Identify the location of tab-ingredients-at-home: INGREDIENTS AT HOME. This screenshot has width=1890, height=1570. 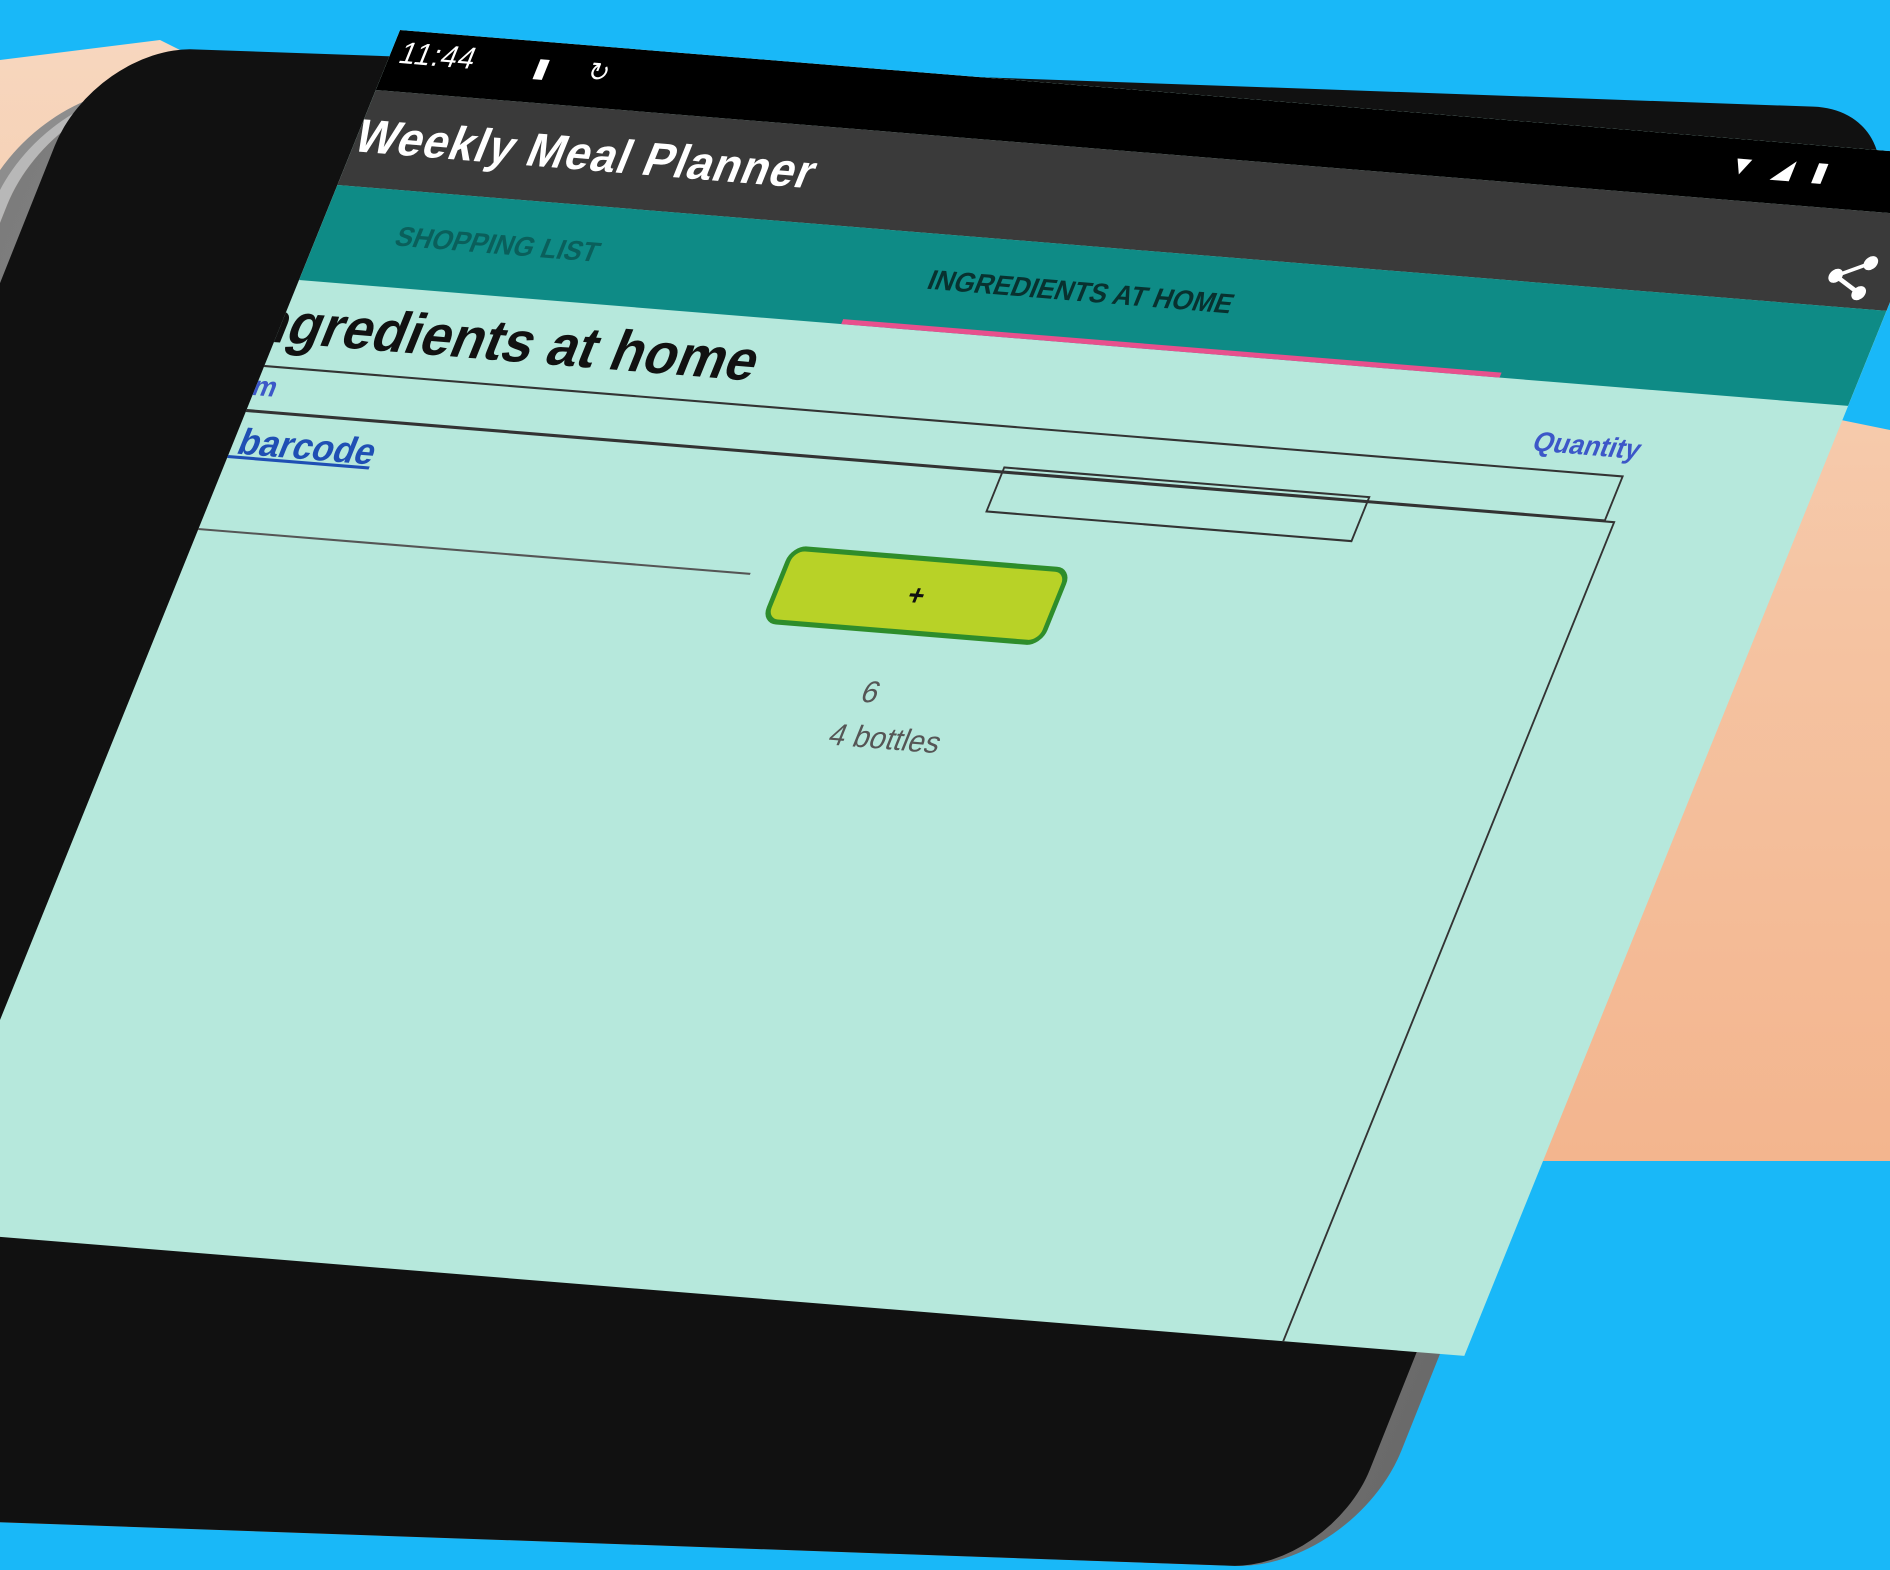
(1081, 293).